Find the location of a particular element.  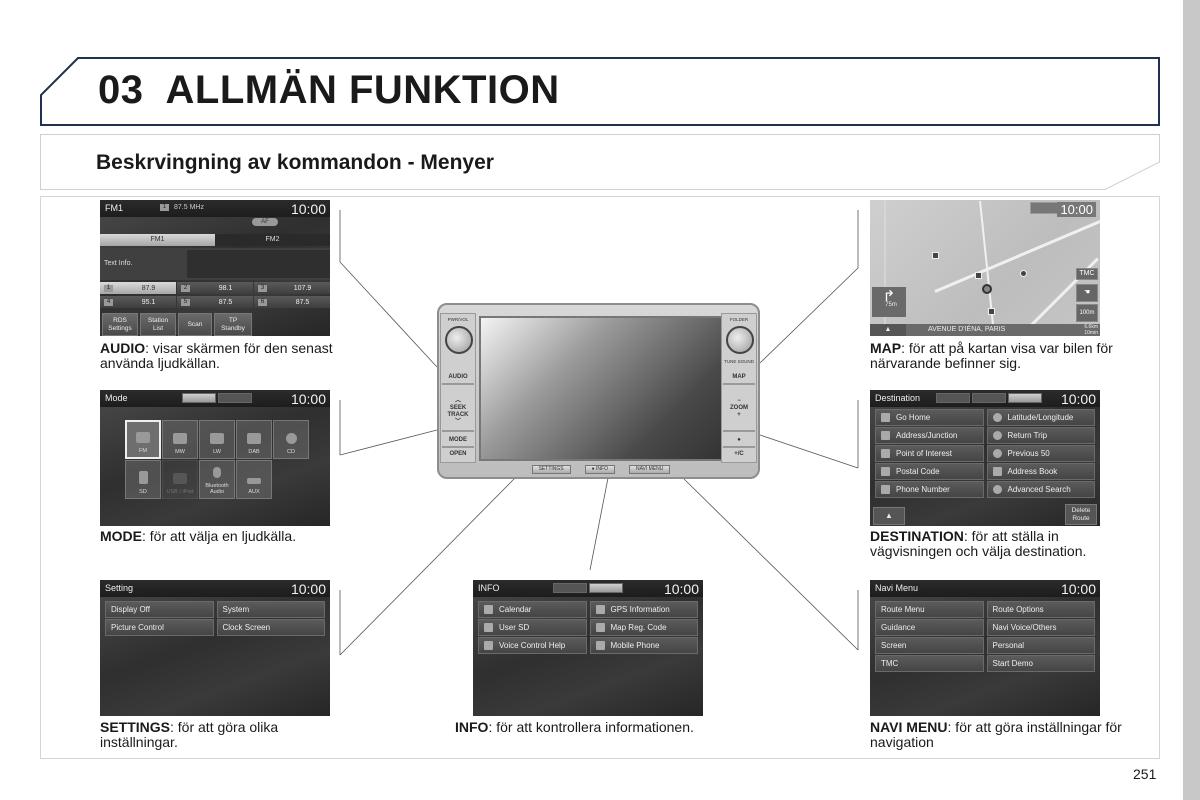

route-menu-button: Route Menu is located at coordinates (929, 609).